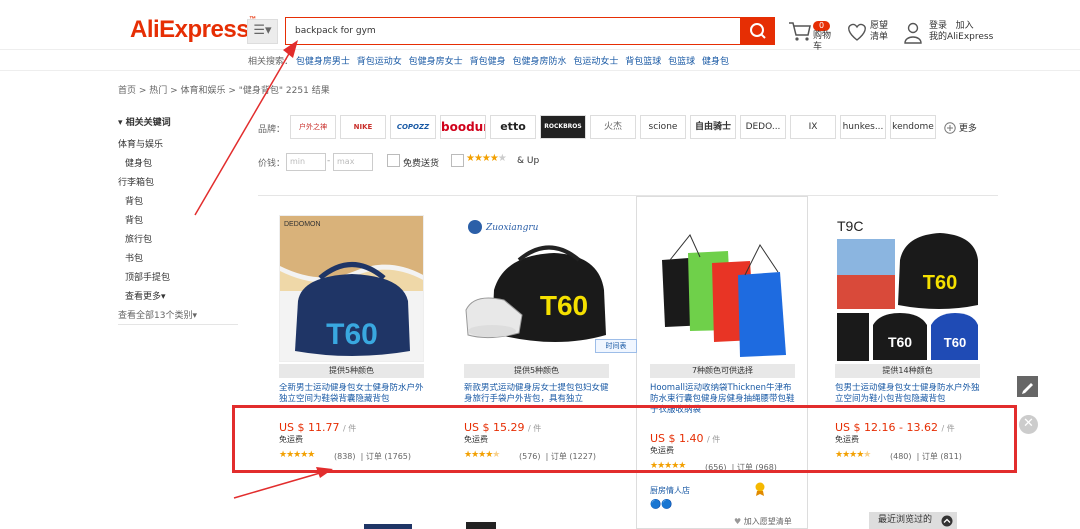 This screenshot has width=1080, height=529. I want to click on sidebar-subcategory: 健身包, so click(178, 164).